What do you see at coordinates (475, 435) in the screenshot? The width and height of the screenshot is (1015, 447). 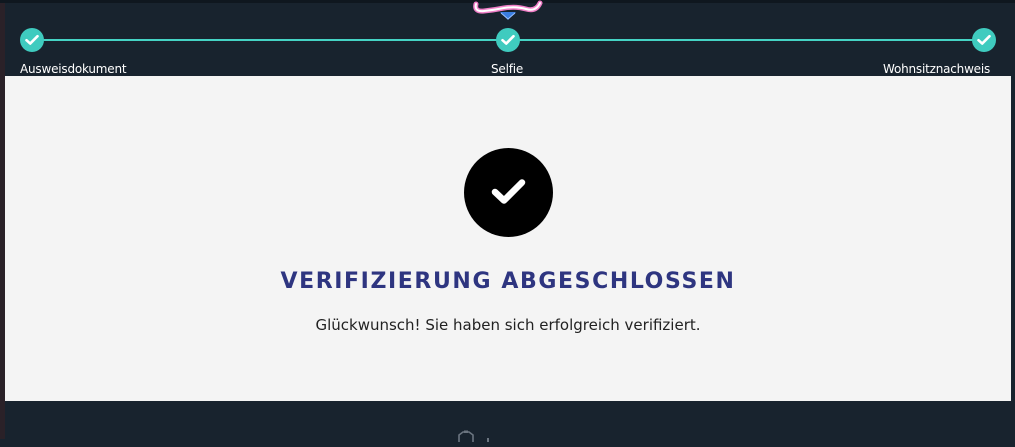 I see `footer-logo-icon` at bounding box center [475, 435].